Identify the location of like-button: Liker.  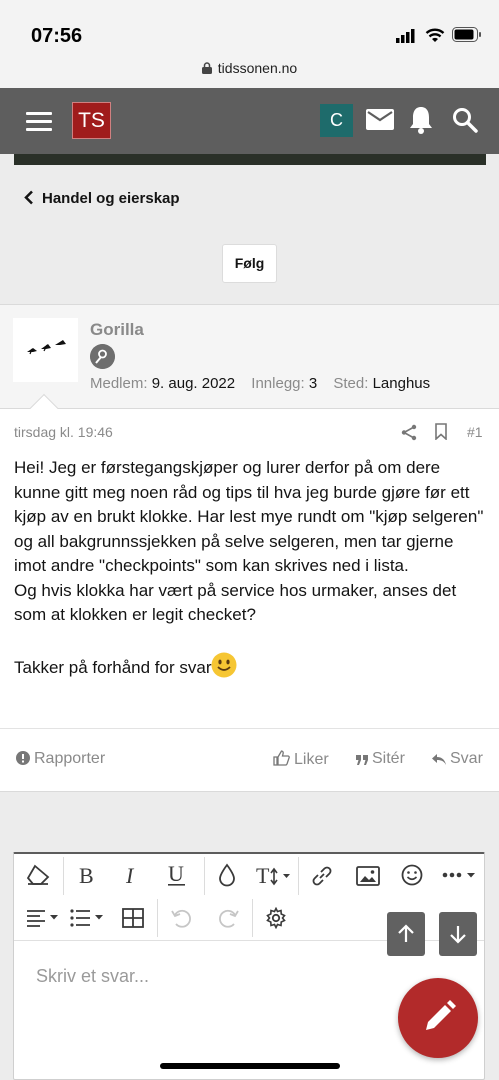
(301, 759).